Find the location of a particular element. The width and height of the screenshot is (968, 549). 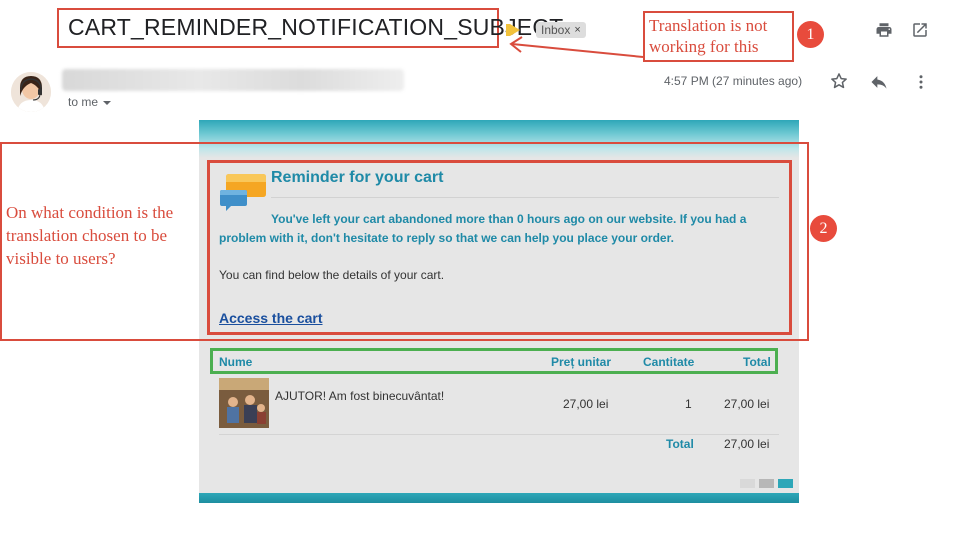

email-timestamp: 4:57 PM (27 minutes ago) is located at coordinates (733, 81).